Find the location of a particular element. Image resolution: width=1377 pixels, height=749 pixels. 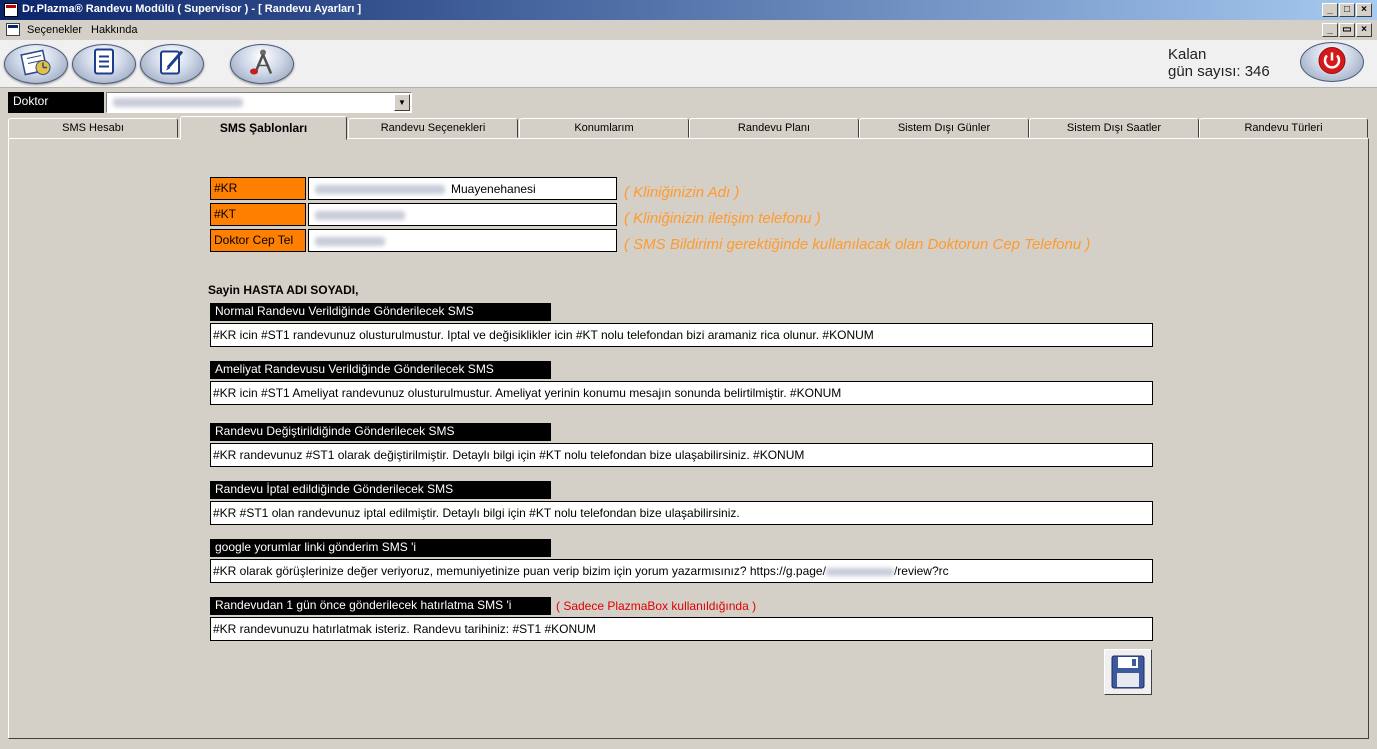

remaining-days-value: gün sayısı: 346 is located at coordinates (1219, 71).